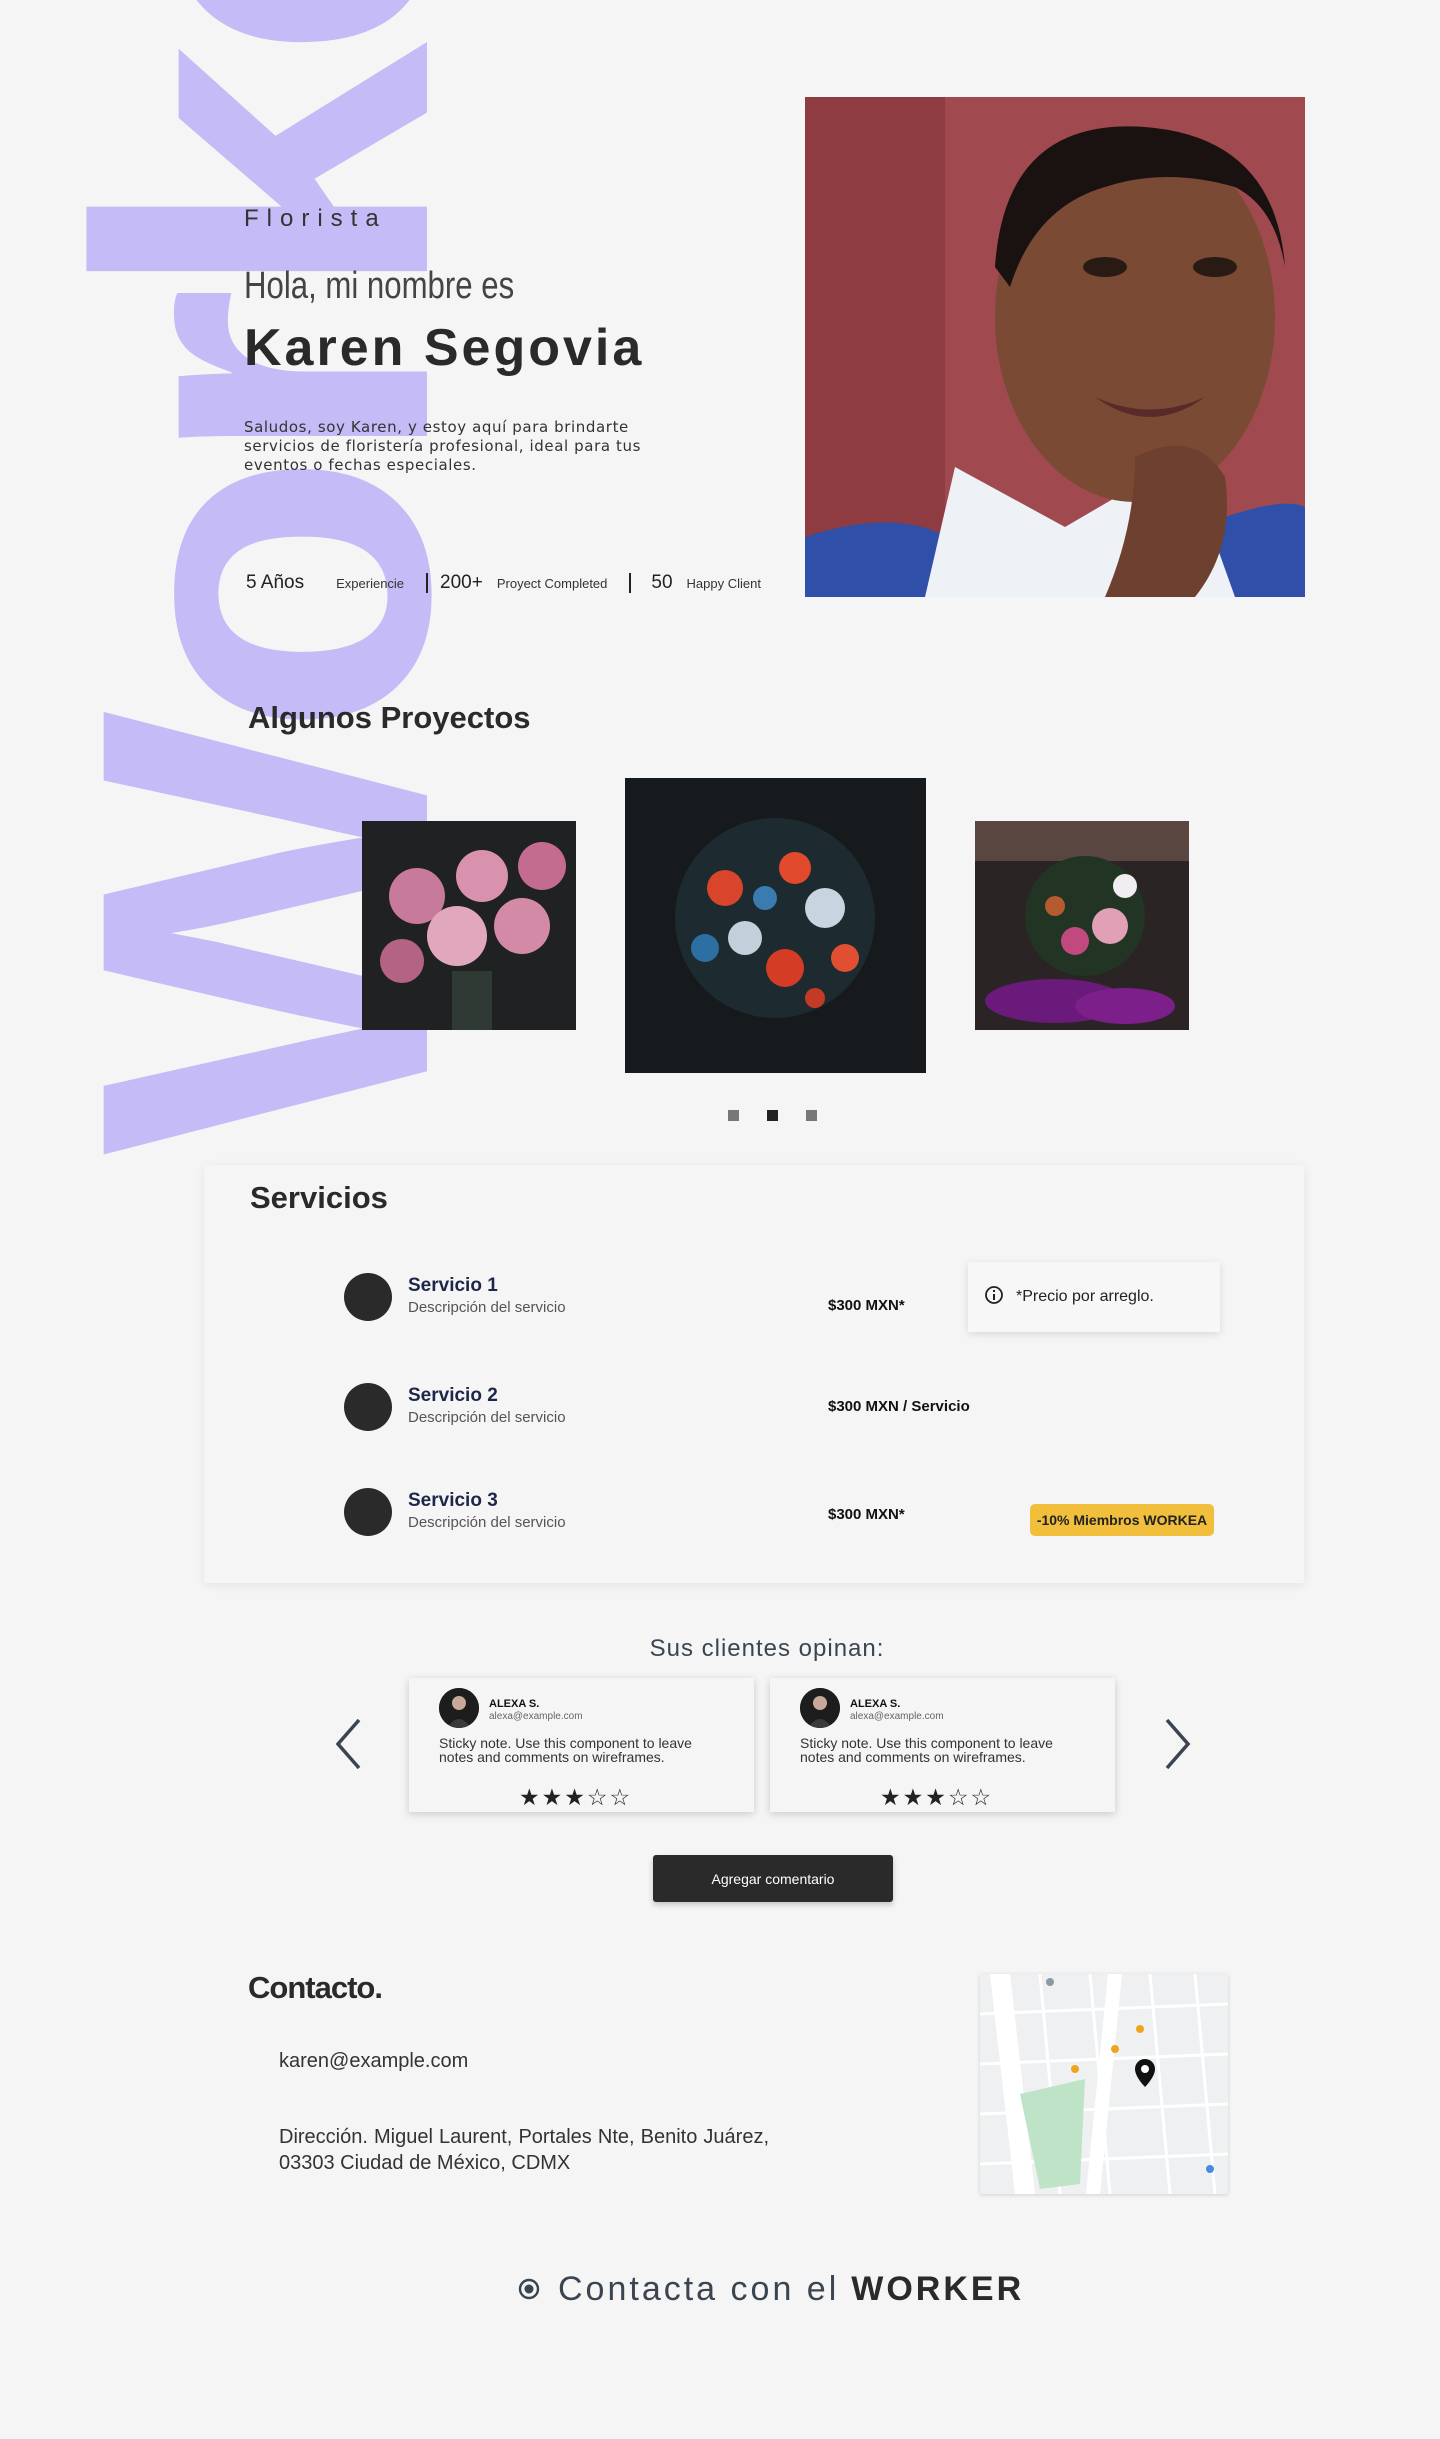 Image resolution: width=1440 pixels, height=2439 pixels. I want to click on hero-name: Karen Segovia, so click(444, 348).